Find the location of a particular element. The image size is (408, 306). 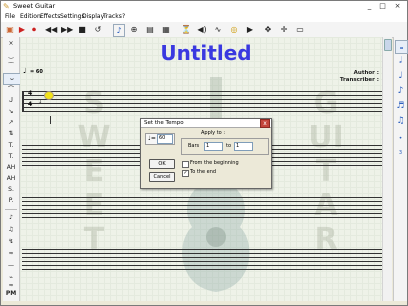

tool-palm-mute: PM is located at coordinates (11, 294).